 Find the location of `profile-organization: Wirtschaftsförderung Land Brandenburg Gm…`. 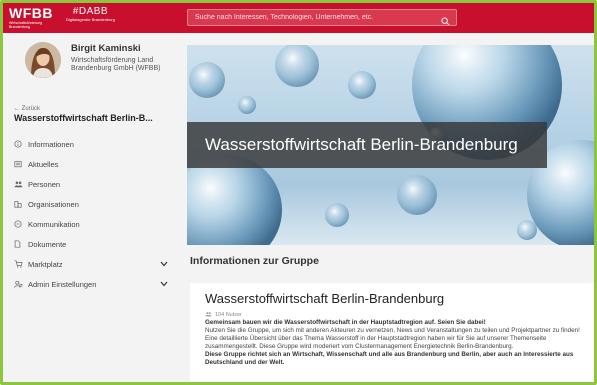

profile-organization: Wirtschaftsförderung Land Brandenburg Gm… is located at coordinates (116, 64).